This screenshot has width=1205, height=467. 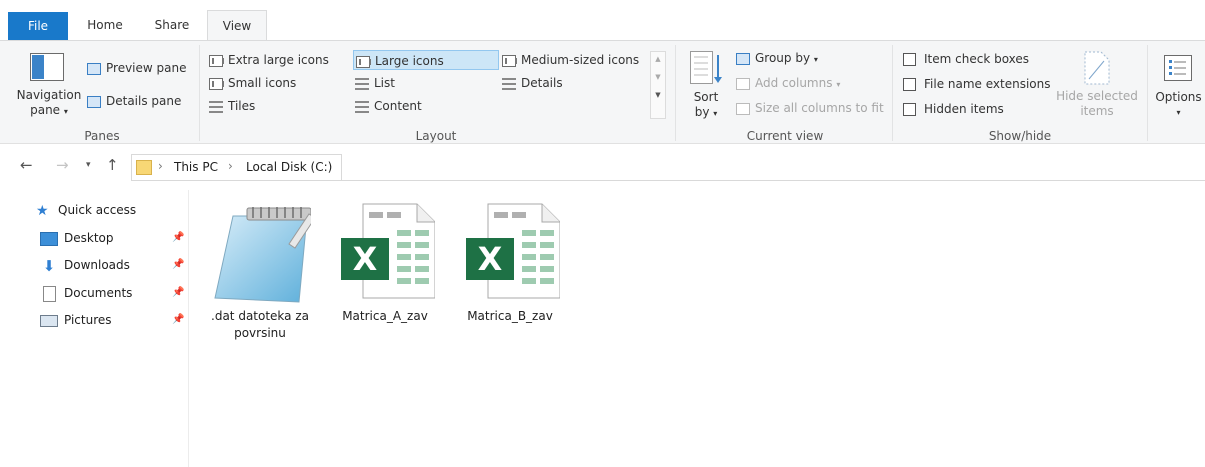 I want to click on layout-group-label: Layout, so click(x=436, y=136).